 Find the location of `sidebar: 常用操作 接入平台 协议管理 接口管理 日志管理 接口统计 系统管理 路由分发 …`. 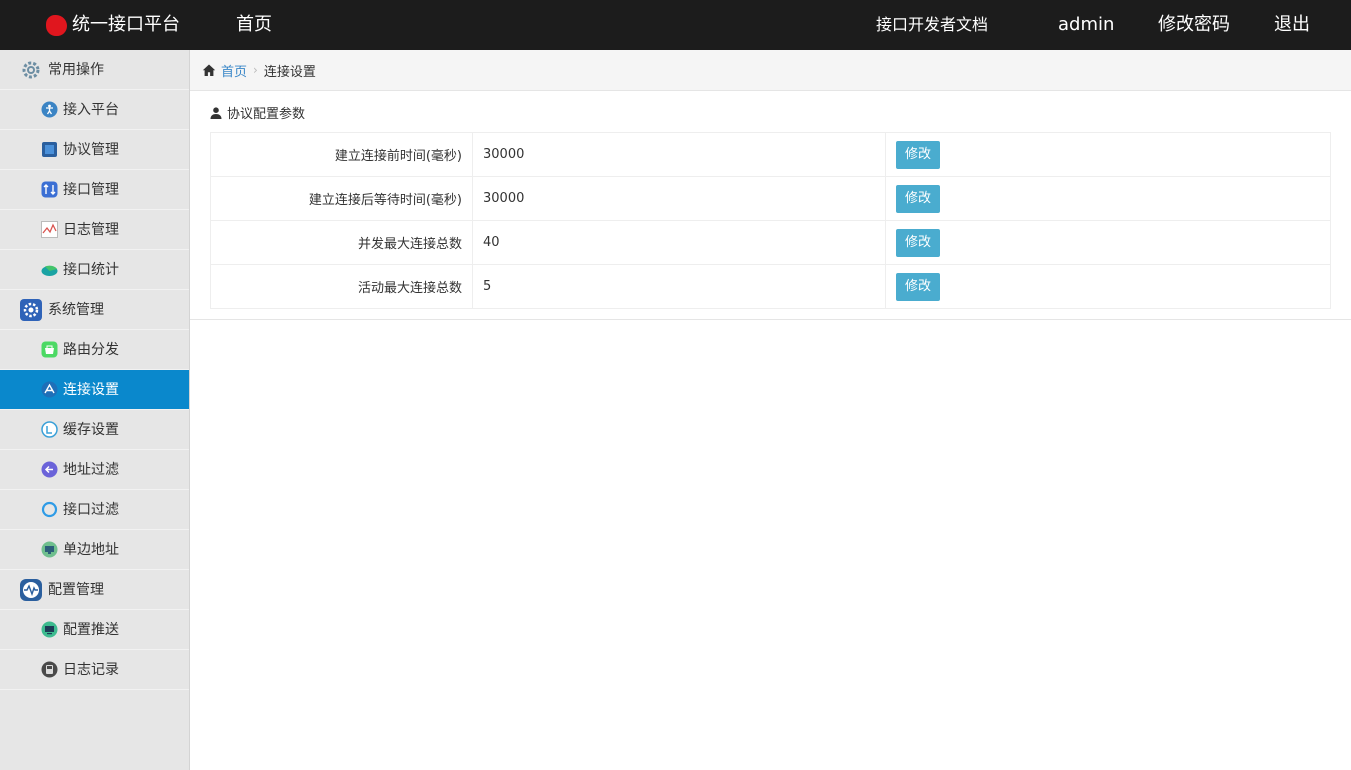

sidebar: 常用操作 接入平台 协议管理 接口管理 日志管理 接口统计 系统管理 路由分发 … is located at coordinates (95, 410).